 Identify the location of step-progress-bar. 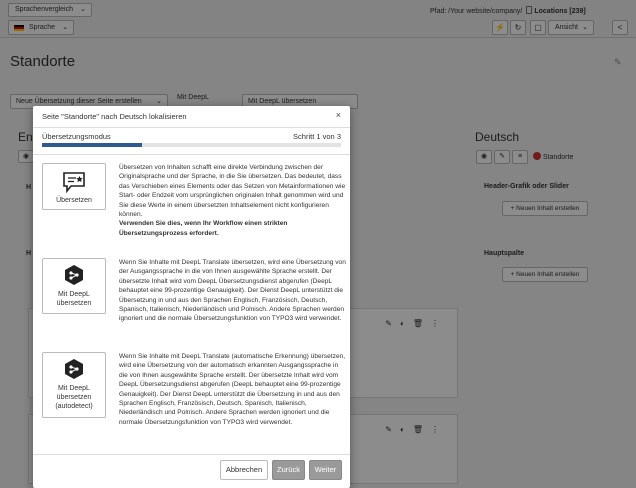
(191, 145).